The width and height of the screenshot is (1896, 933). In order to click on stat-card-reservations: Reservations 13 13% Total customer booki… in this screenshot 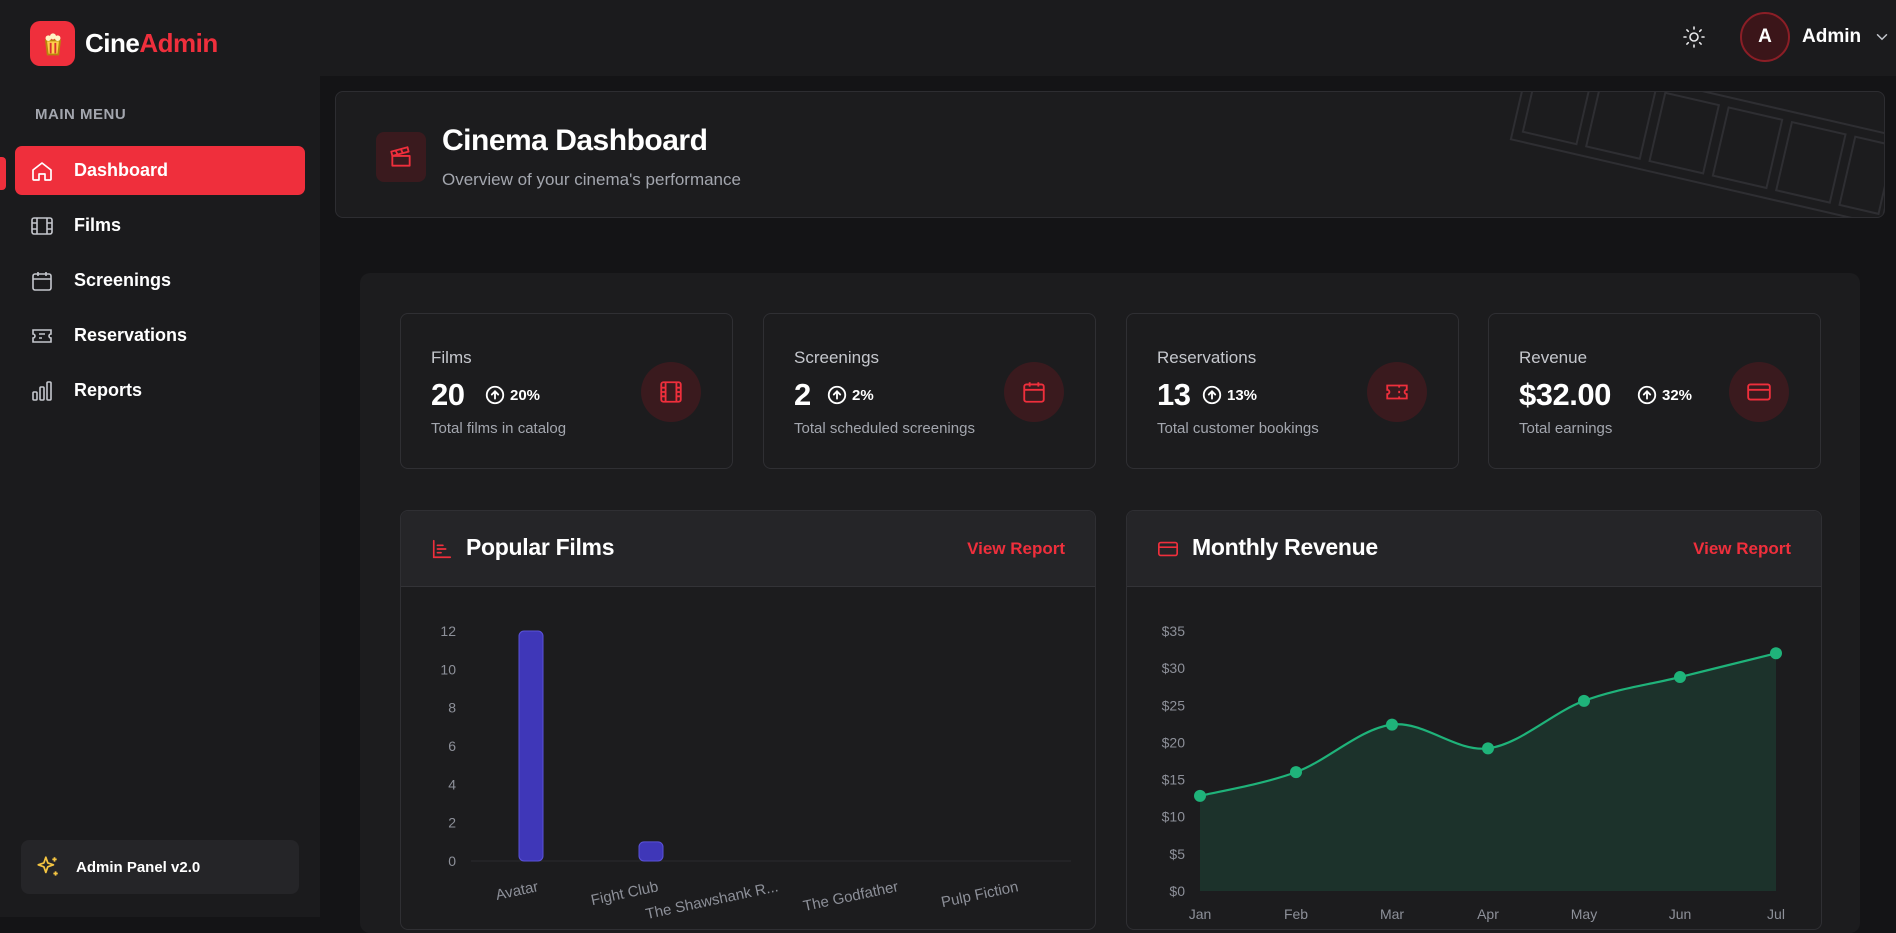, I will do `click(1292, 391)`.